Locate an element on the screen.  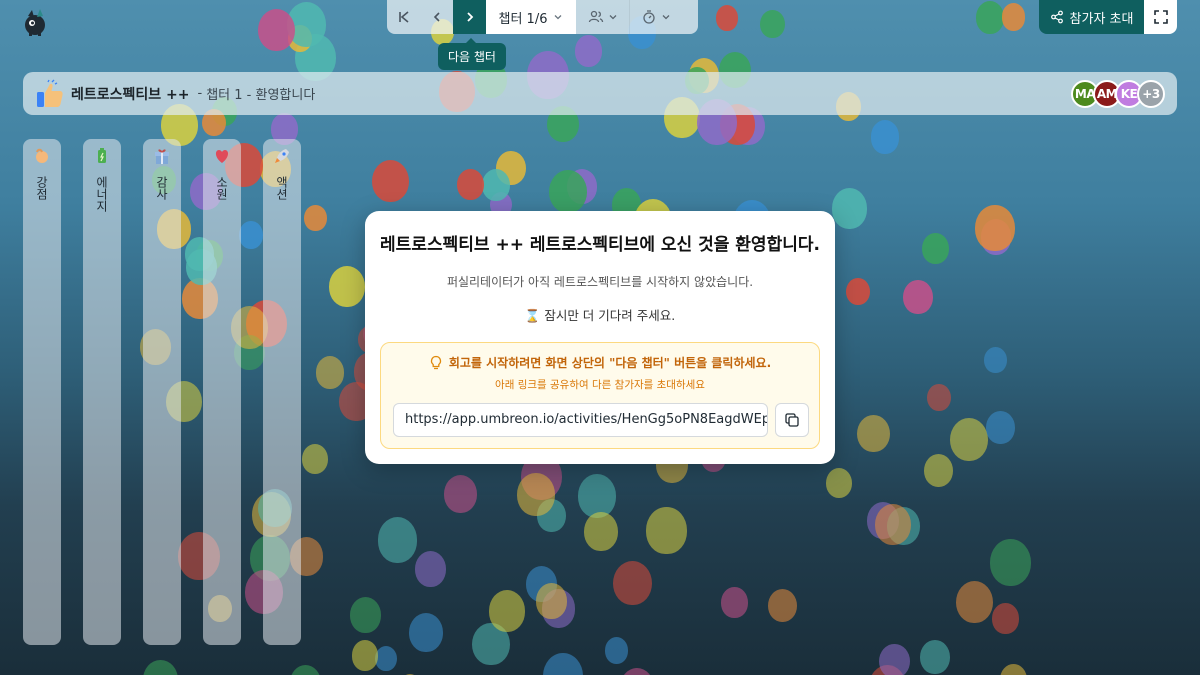
column-label: 강점 is located at coordinates (41, 188).